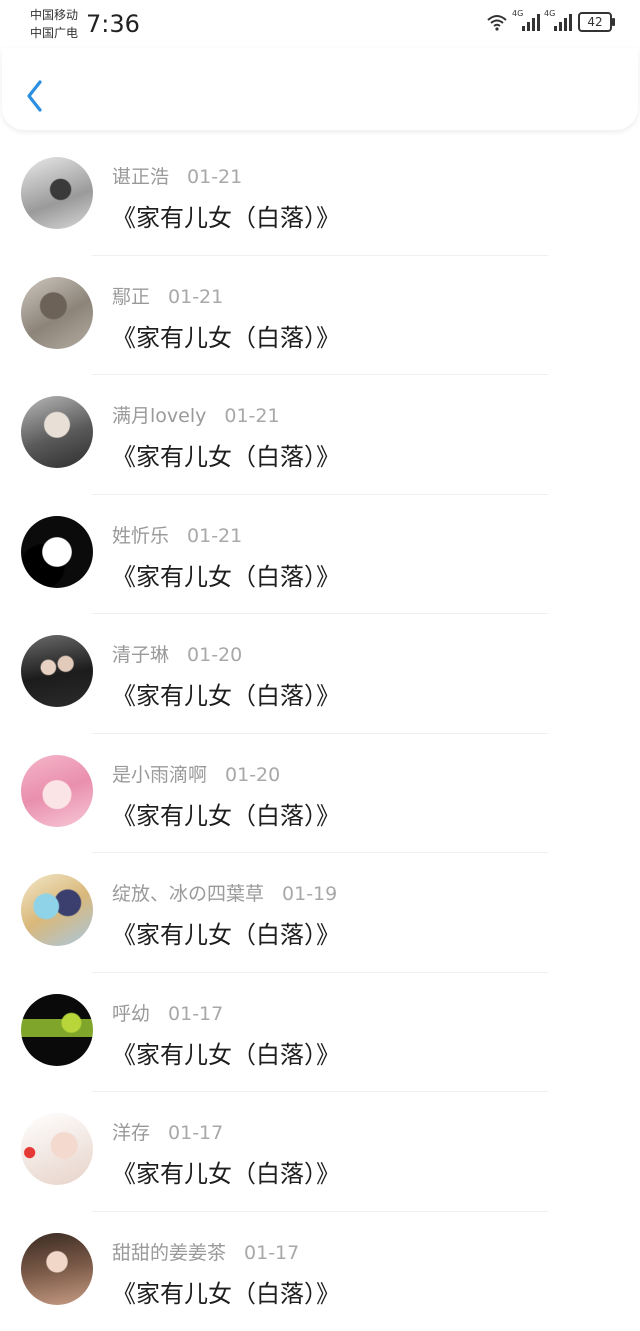 This screenshot has width=640, height=1331. I want to click on item-meta: 绽放、冰の四葉草 01-19, so click(224, 892).